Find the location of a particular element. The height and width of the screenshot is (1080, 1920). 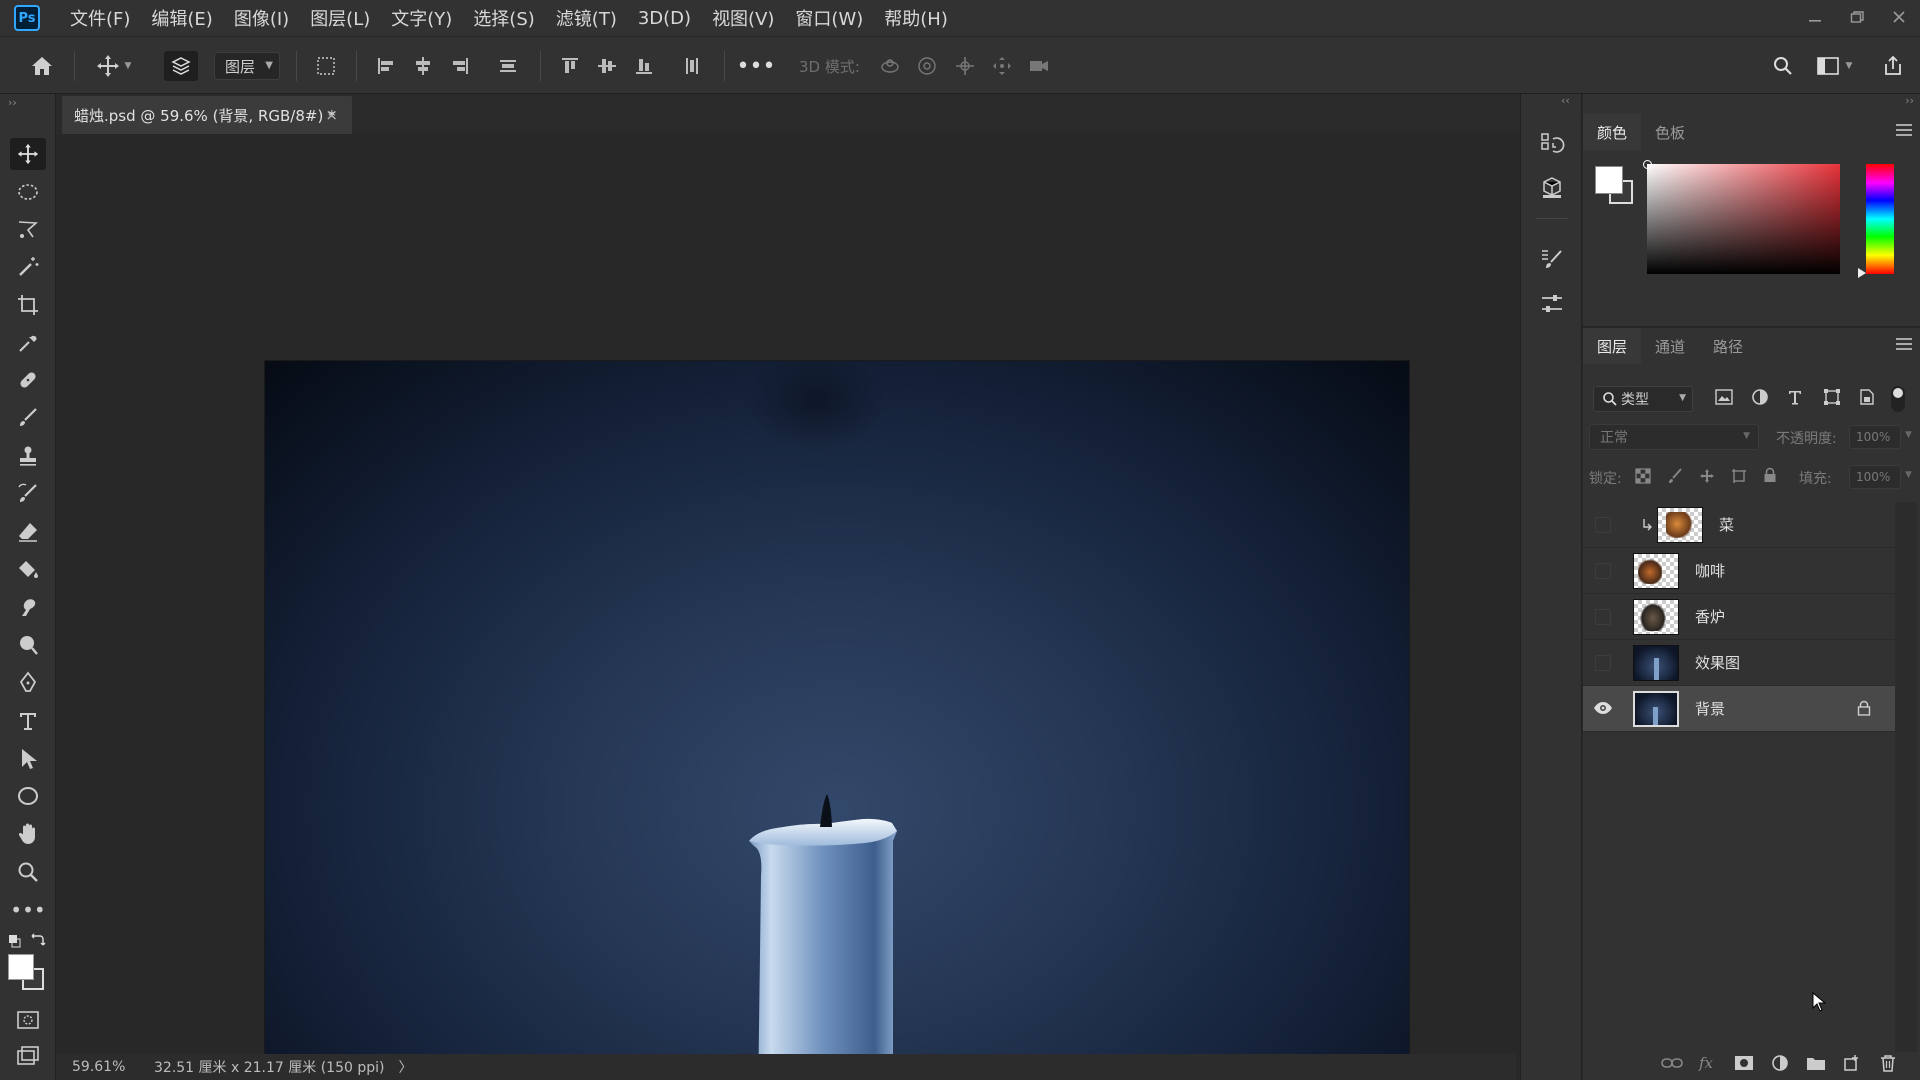

brush-settings-button is located at coordinates (1552, 260).